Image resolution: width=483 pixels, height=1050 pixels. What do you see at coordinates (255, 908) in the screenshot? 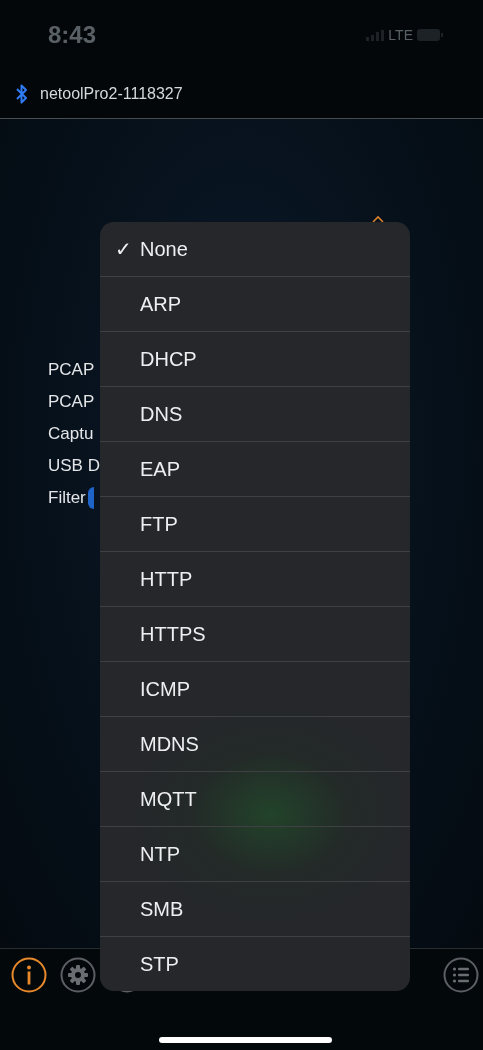
I see `menu-item: SMB` at bounding box center [255, 908].